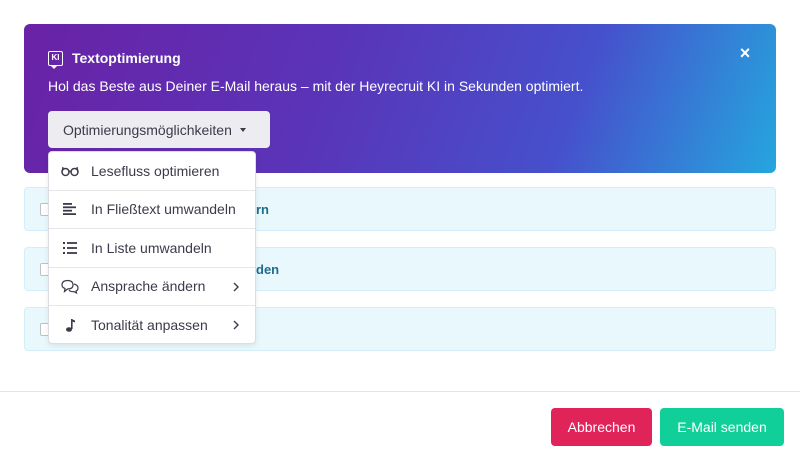 The image size is (800, 462). Describe the element at coordinates (601, 427) in the screenshot. I see `cancel-button: Abbrechen` at that location.